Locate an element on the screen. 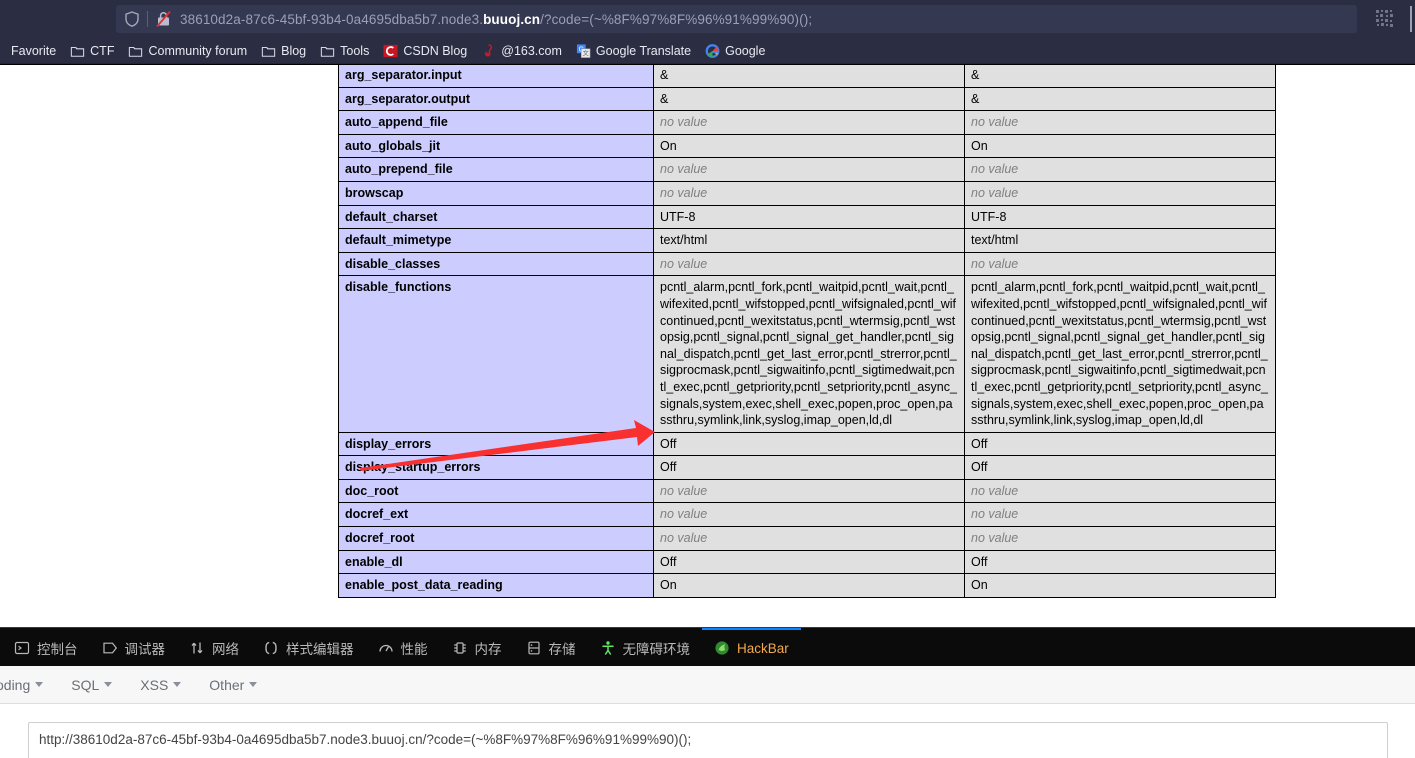 This screenshot has width=1415, height=758. shield-icon is located at coordinates (132, 19).